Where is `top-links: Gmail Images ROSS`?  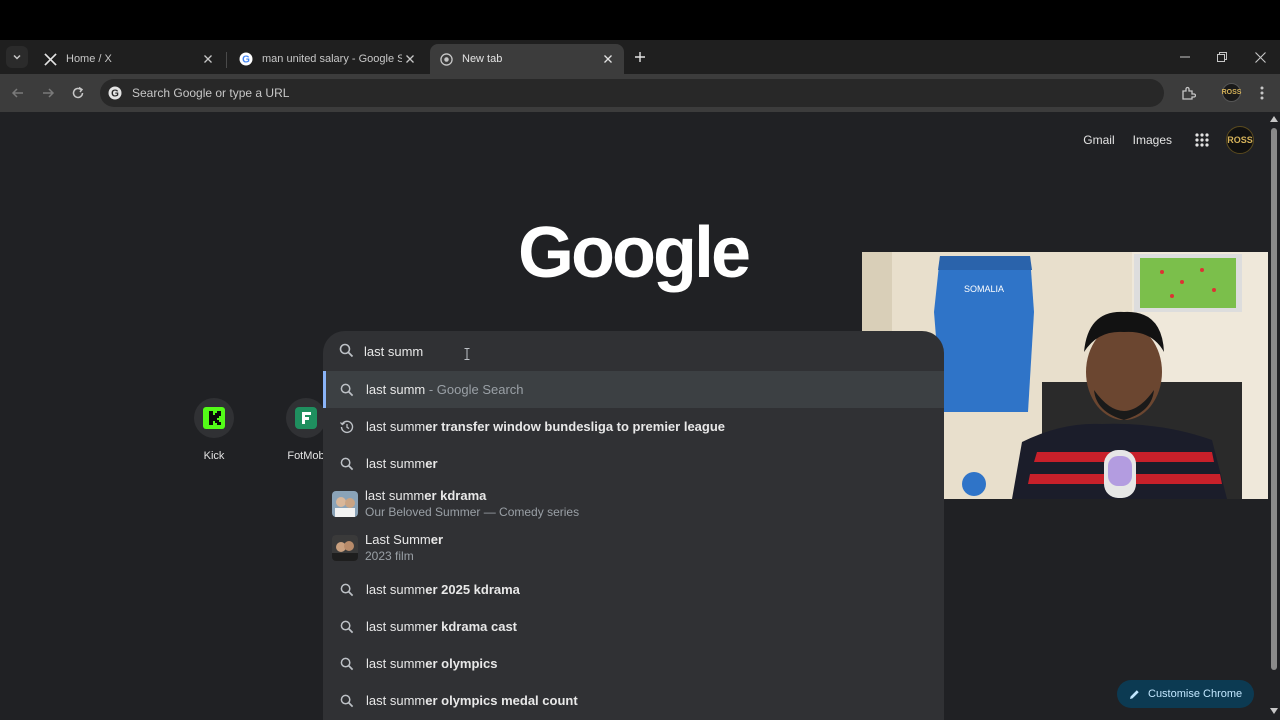 top-links: Gmail Images ROSS is located at coordinates (1175, 140).